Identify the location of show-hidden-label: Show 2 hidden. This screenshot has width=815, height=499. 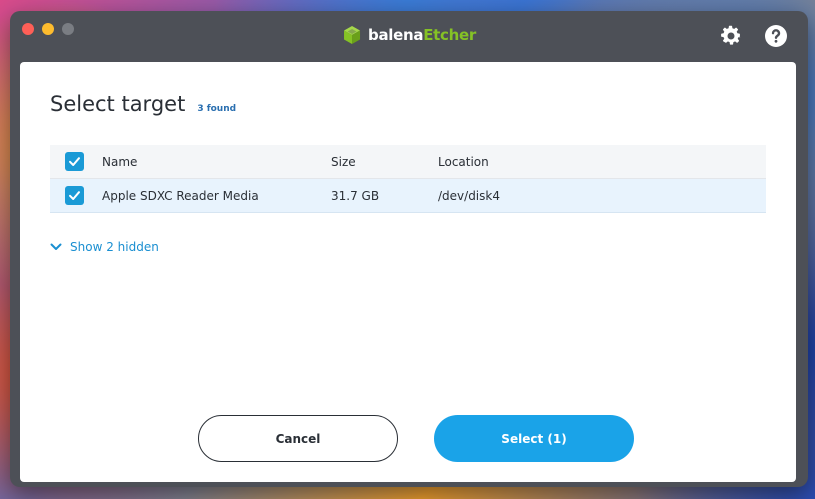
(114, 247).